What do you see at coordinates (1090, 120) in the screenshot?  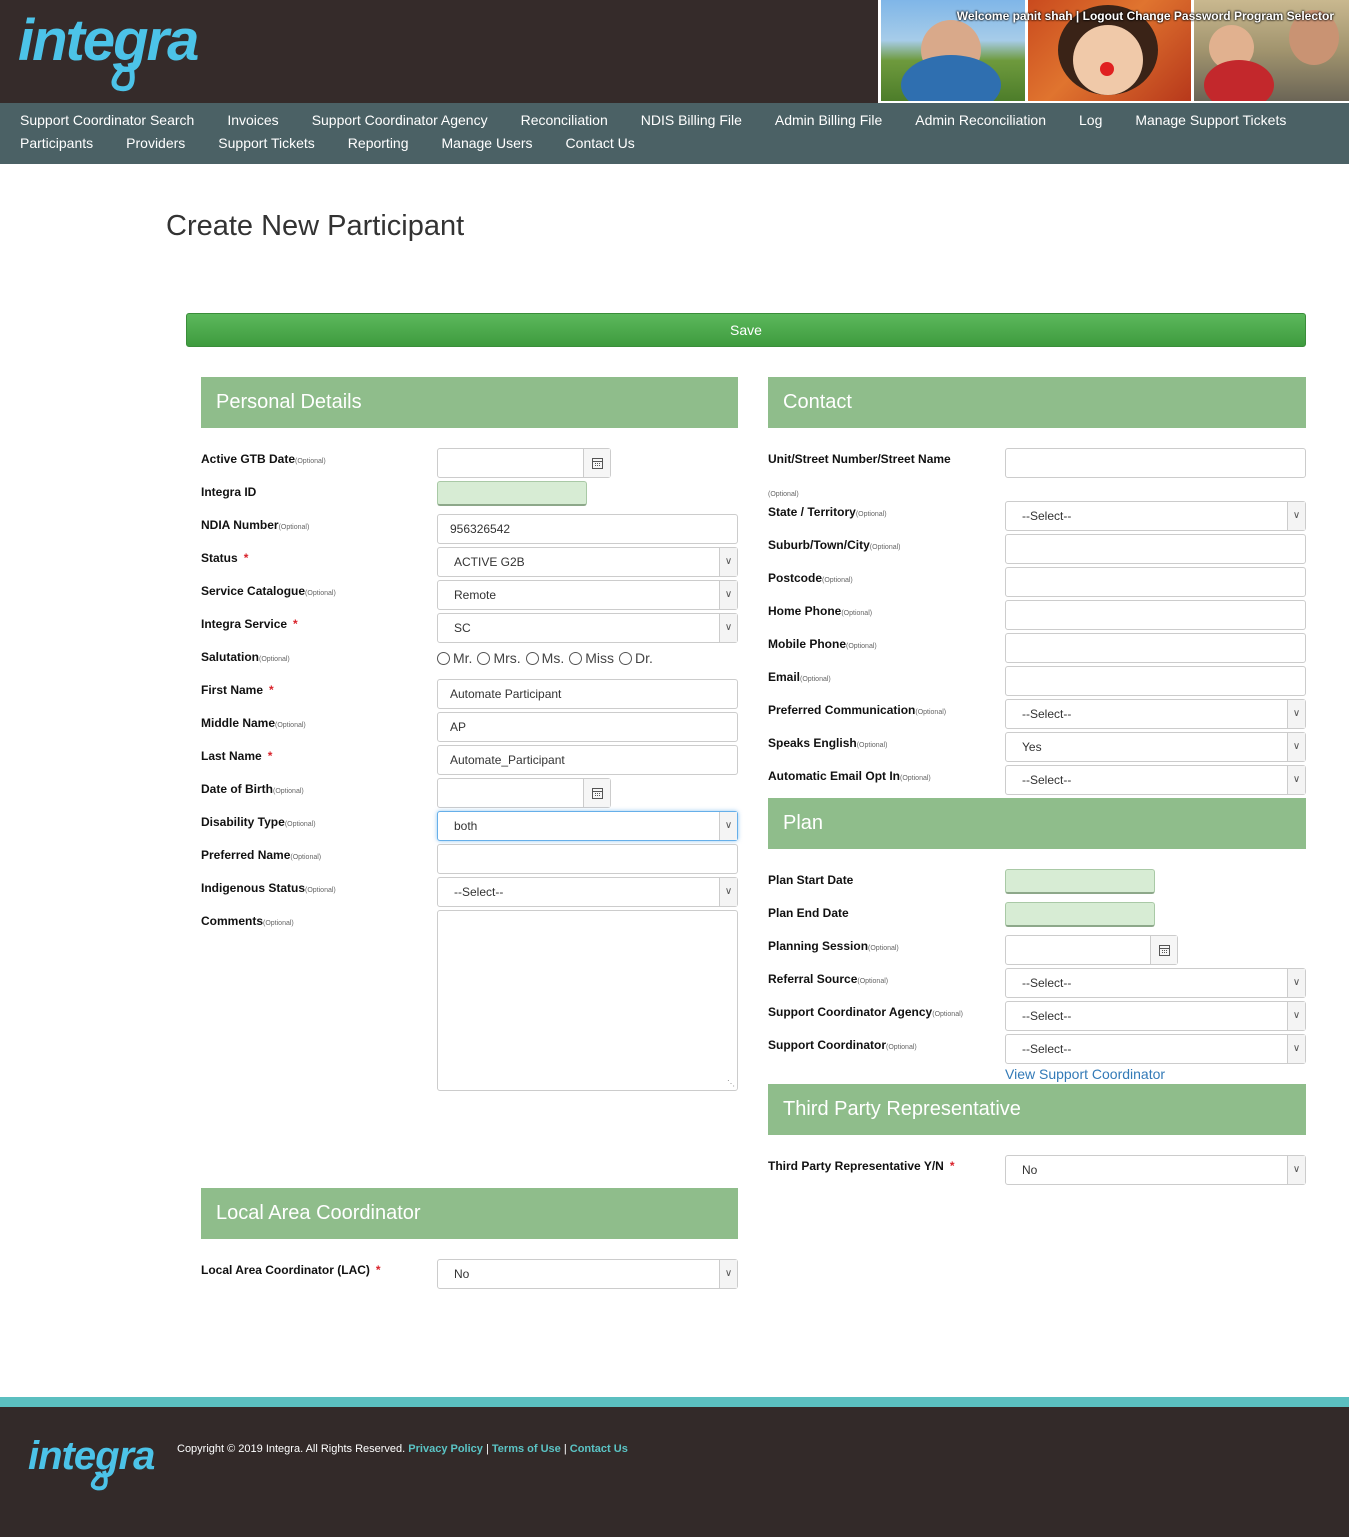 I see `nav-log: Log` at bounding box center [1090, 120].